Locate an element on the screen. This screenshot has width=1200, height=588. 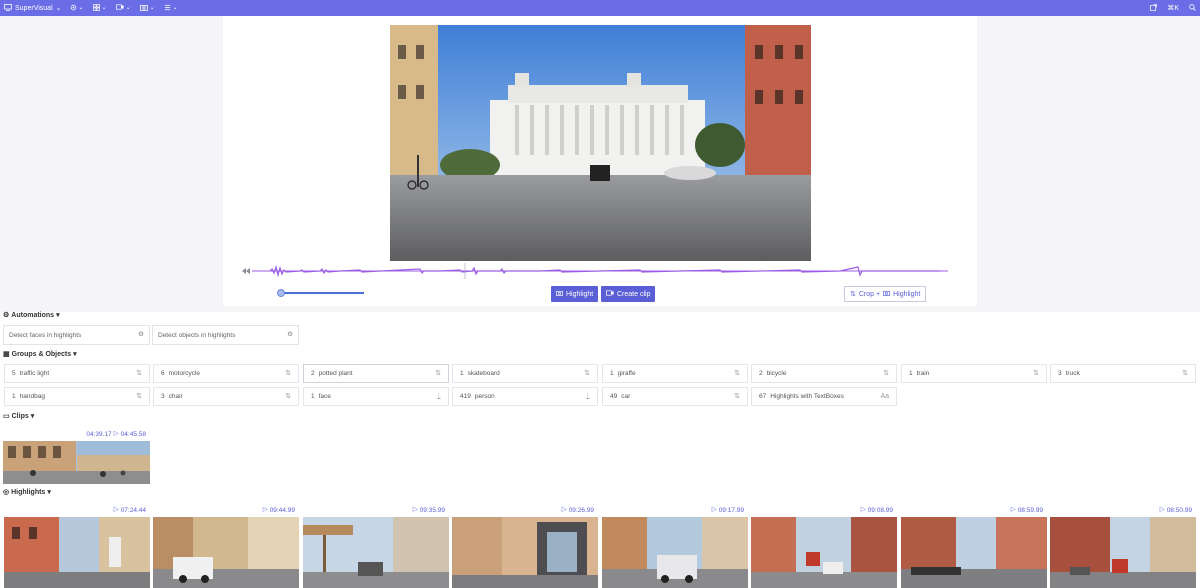
highlight-button-label: Highlight is located at coordinates (580, 294).